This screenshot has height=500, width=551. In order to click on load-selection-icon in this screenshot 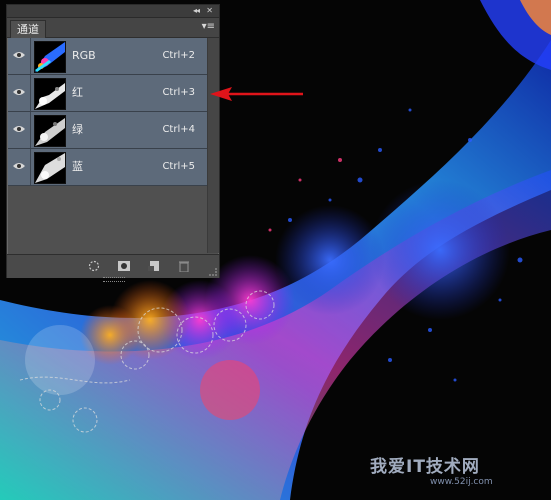, I will do `click(94, 266)`.